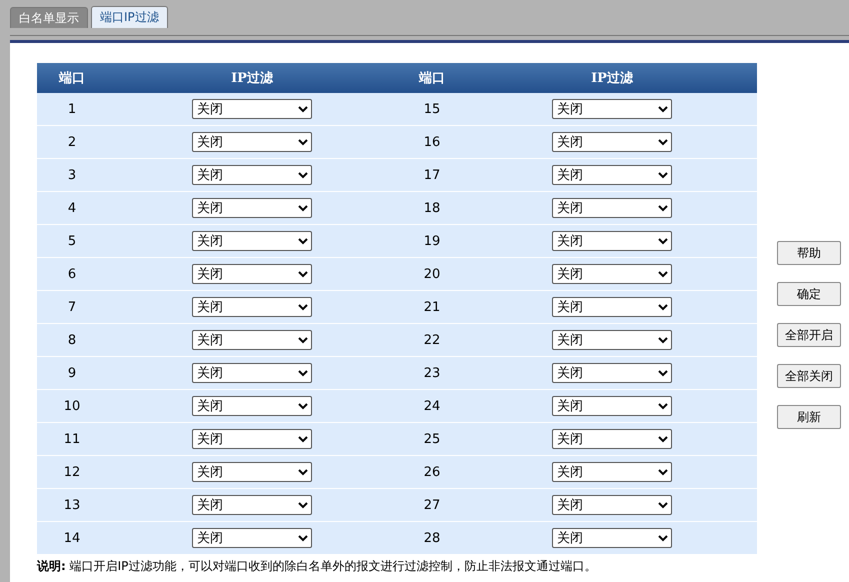  Describe the element at coordinates (809, 294) in the screenshot. I see `action-button: 确定` at that location.